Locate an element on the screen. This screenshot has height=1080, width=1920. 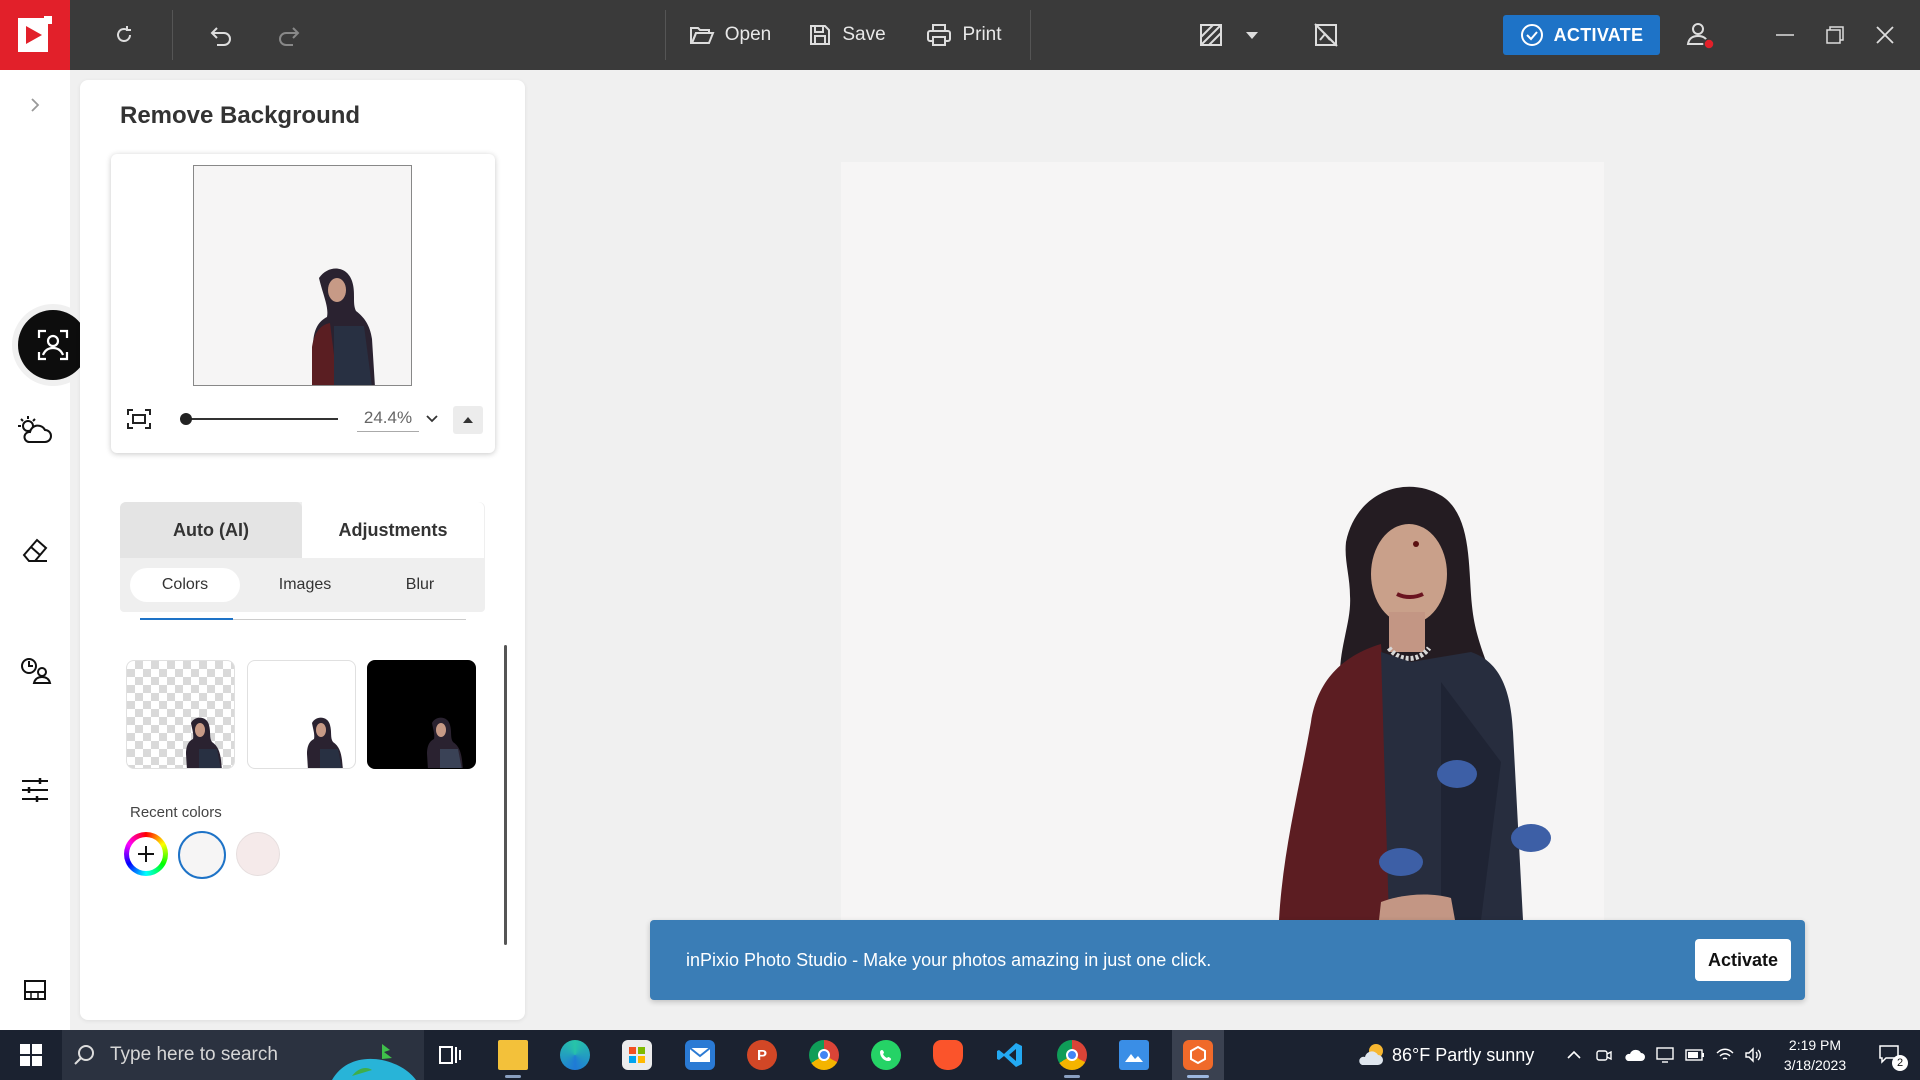
chevron-down-icon is located at coordinates (432, 419).